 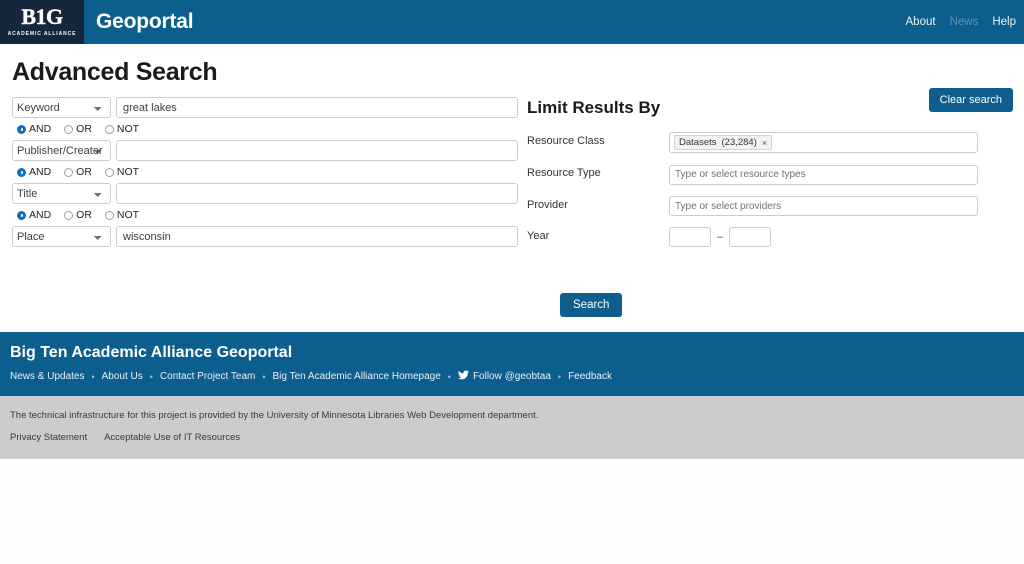 I want to click on footer-twitter-label: Follow @geobtaa, so click(x=512, y=376).